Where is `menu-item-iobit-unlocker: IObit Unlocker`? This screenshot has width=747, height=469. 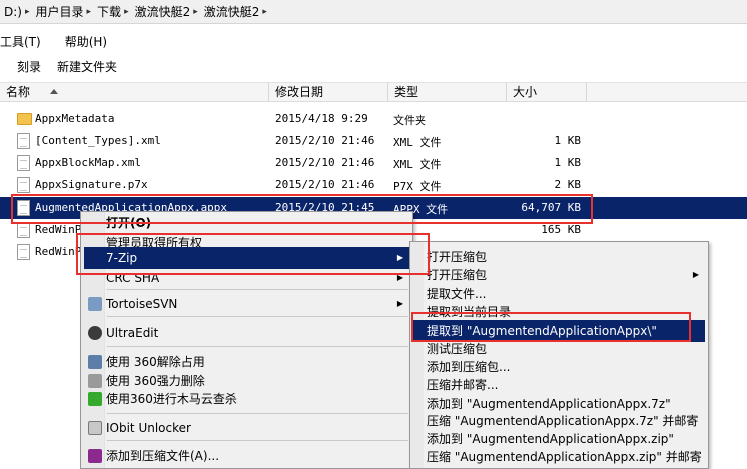 menu-item-iobit-unlocker: IObit Unlocker is located at coordinates (246, 428).